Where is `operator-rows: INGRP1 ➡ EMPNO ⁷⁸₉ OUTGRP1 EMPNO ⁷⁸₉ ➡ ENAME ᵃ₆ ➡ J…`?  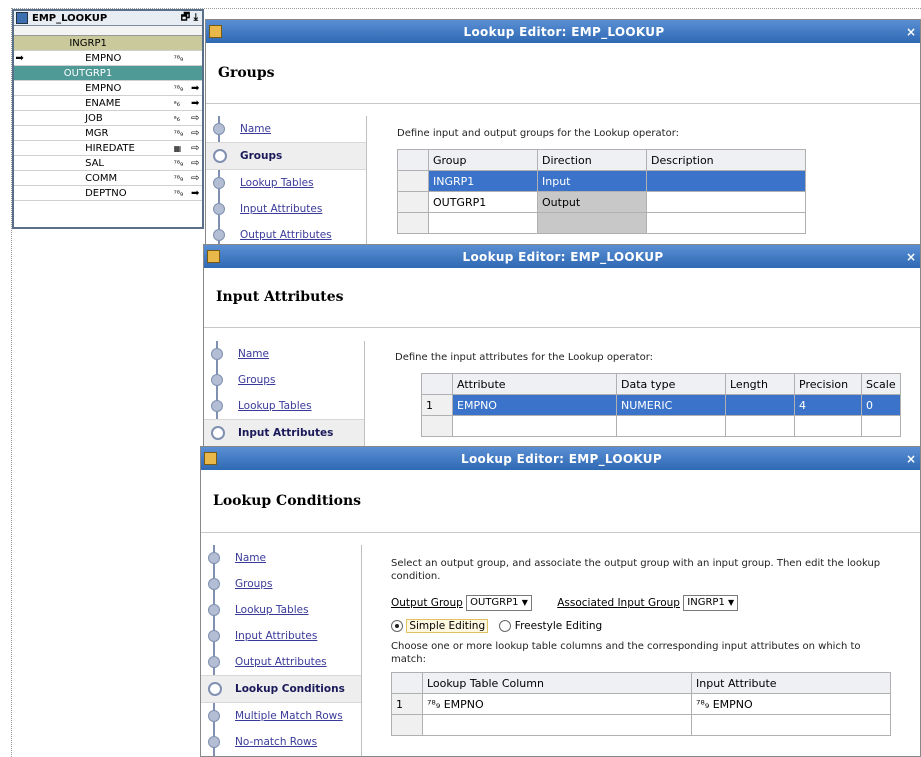
operator-rows: INGRP1 ➡ EMPNO ⁷⁸₉ OUTGRP1 EMPNO ⁷⁸₉ ➡ ENAME ᵃ₆ ➡ J… is located at coordinates (108, 118).